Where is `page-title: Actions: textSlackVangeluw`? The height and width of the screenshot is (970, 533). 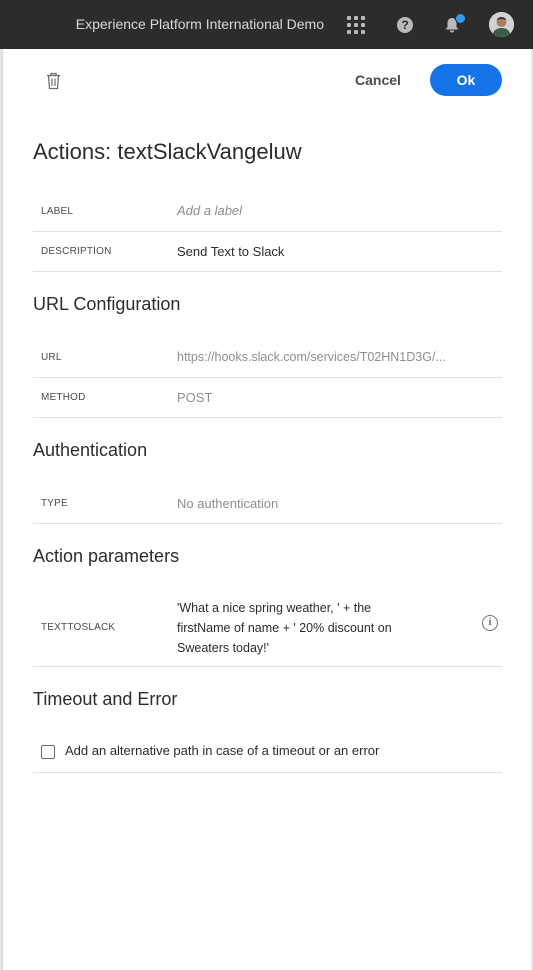
page-title: Actions: textSlackVangeluw is located at coordinates (167, 151).